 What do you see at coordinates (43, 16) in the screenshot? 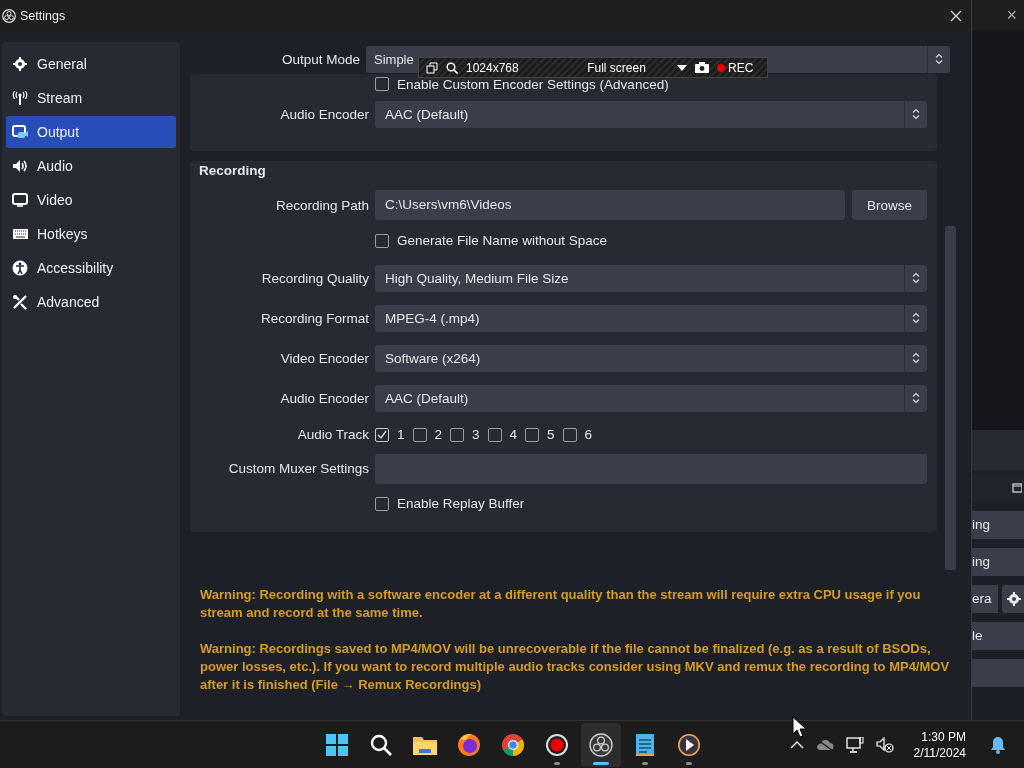
I see `window-title: Settings` at bounding box center [43, 16].